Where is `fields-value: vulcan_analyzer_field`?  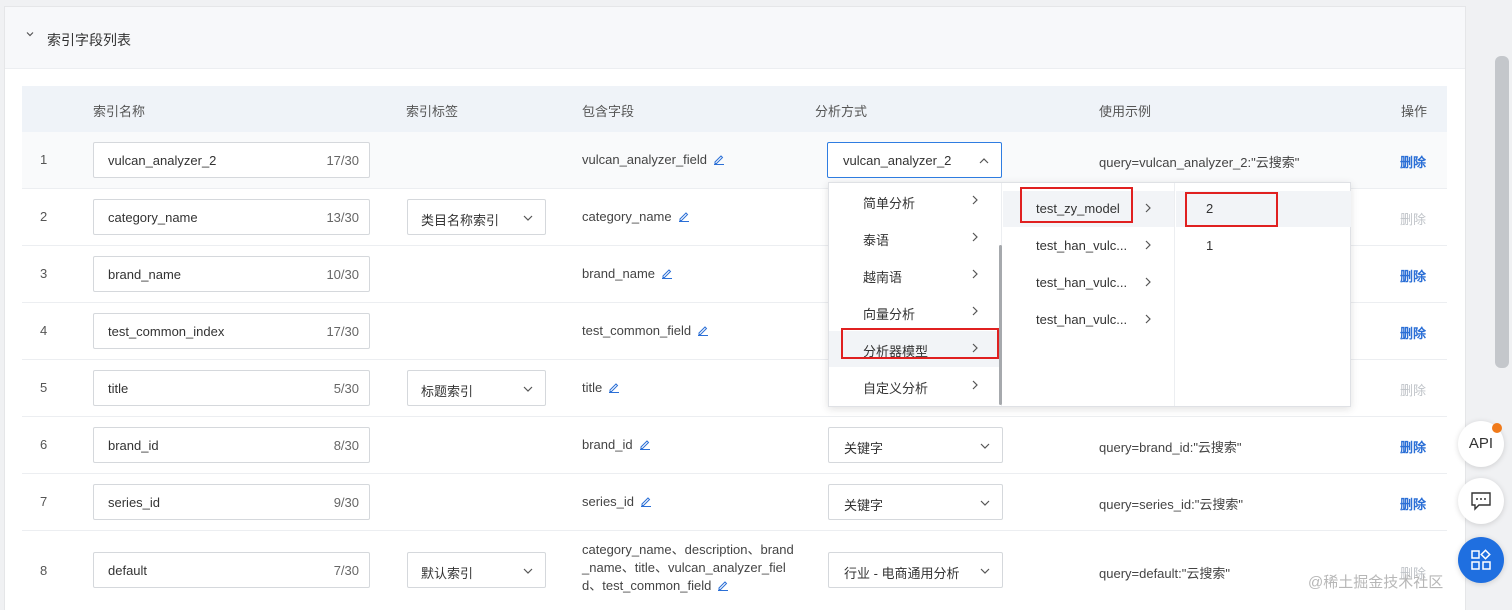 fields-value: vulcan_analyzer_field is located at coordinates (645, 159).